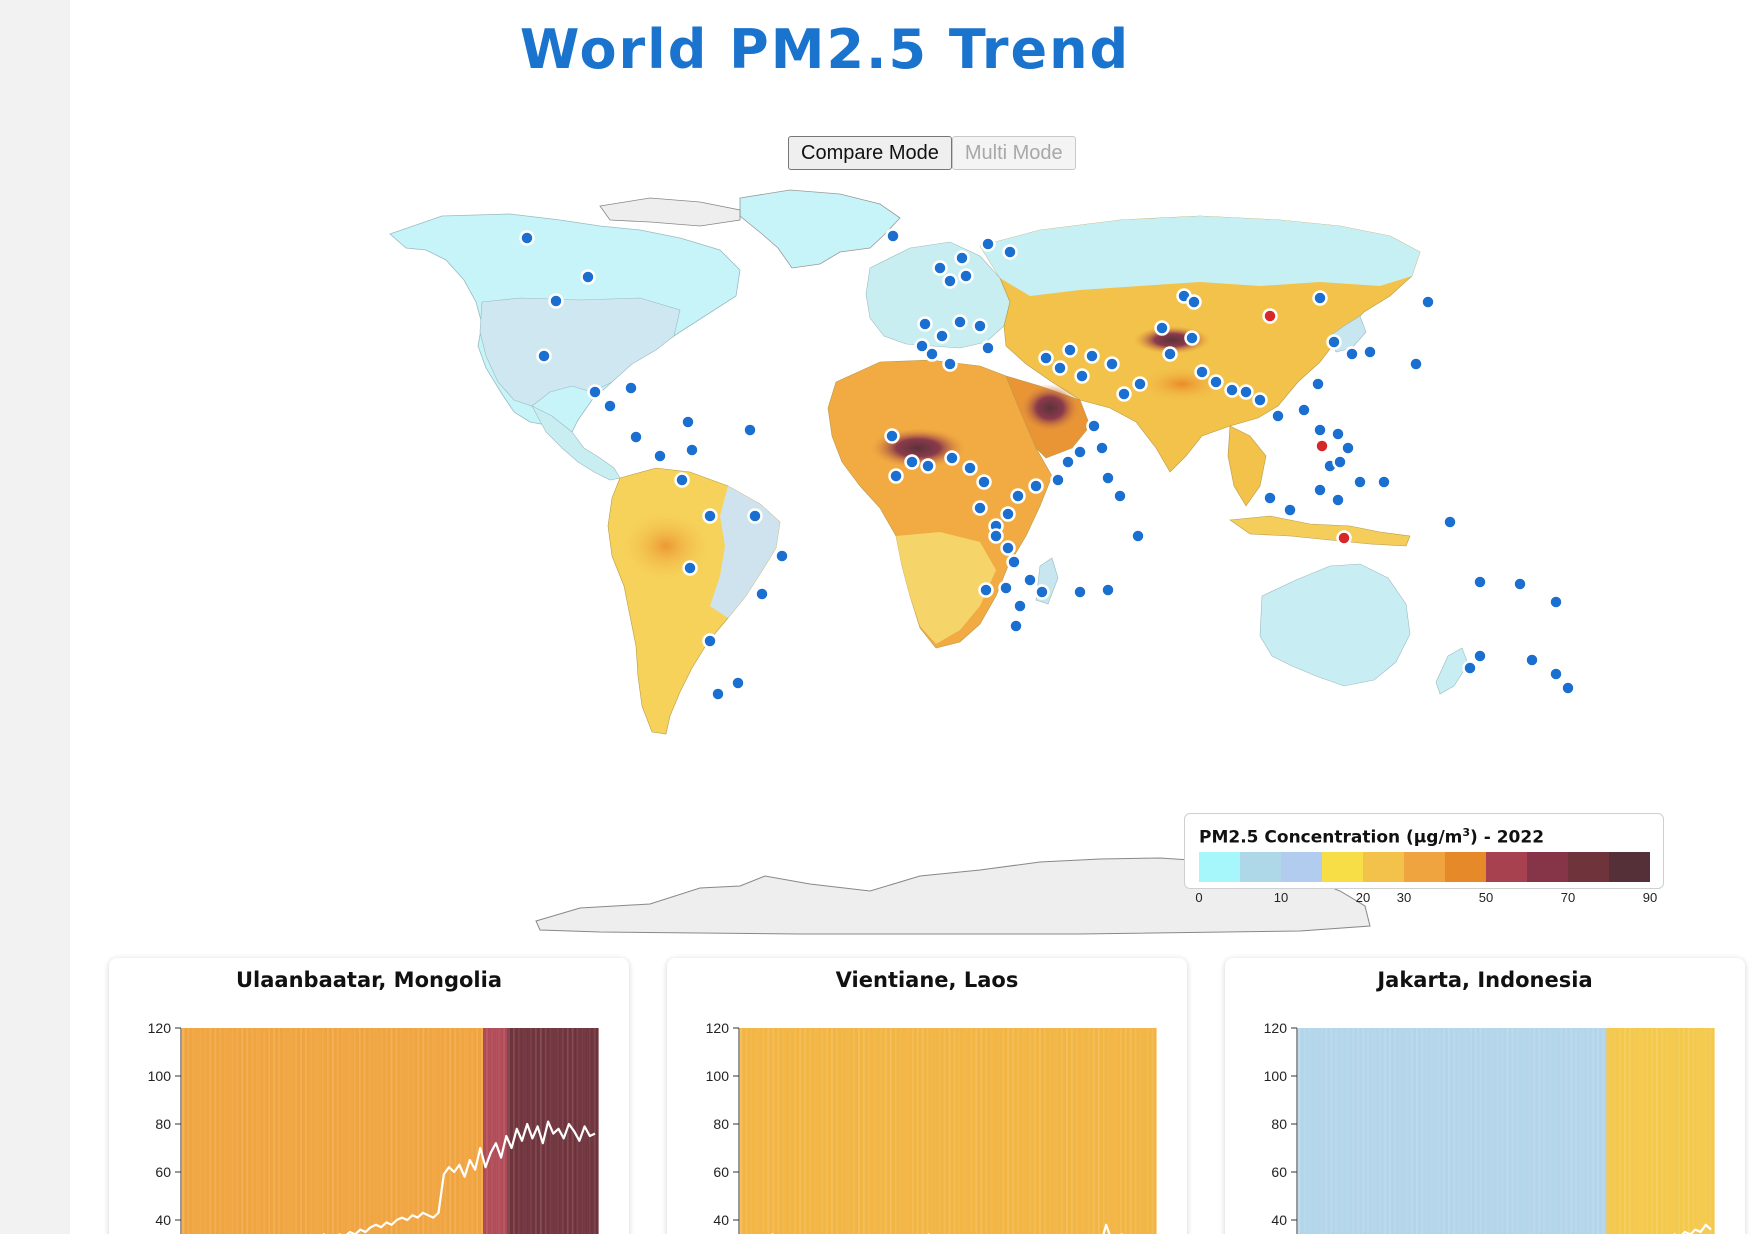 This screenshot has width=1754, height=1234. What do you see at coordinates (927, 1096) in the screenshot?
I see `city-card-vientiane: Vientiane, Laos 12010080604020` at bounding box center [927, 1096].